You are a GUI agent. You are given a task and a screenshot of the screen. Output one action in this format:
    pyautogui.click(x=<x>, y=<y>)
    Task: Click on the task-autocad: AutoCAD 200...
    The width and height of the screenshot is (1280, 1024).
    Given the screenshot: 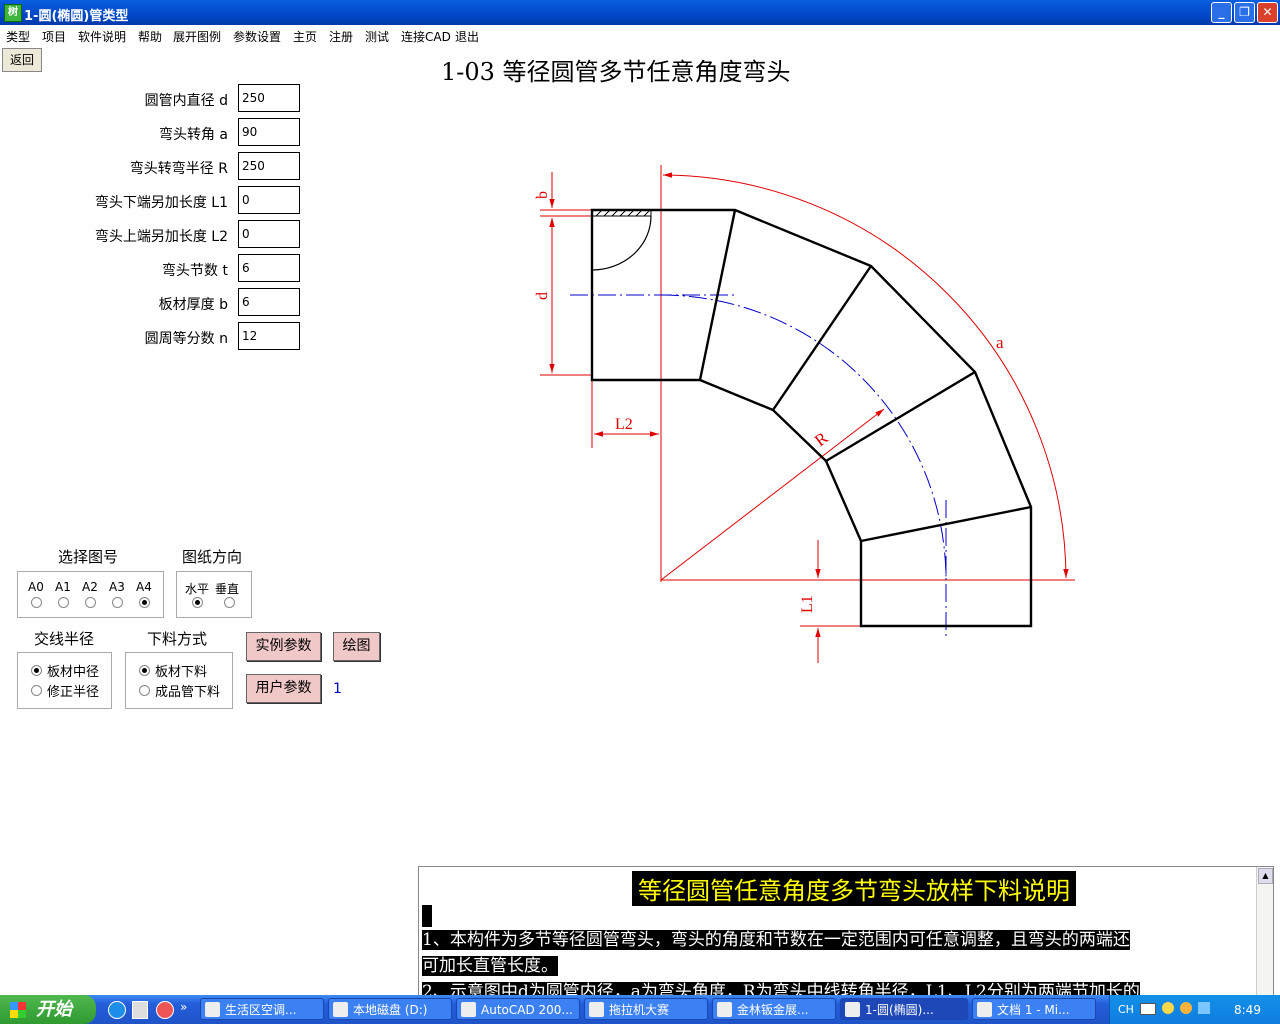 What is the action you would take?
    pyautogui.click(x=518, y=1009)
    